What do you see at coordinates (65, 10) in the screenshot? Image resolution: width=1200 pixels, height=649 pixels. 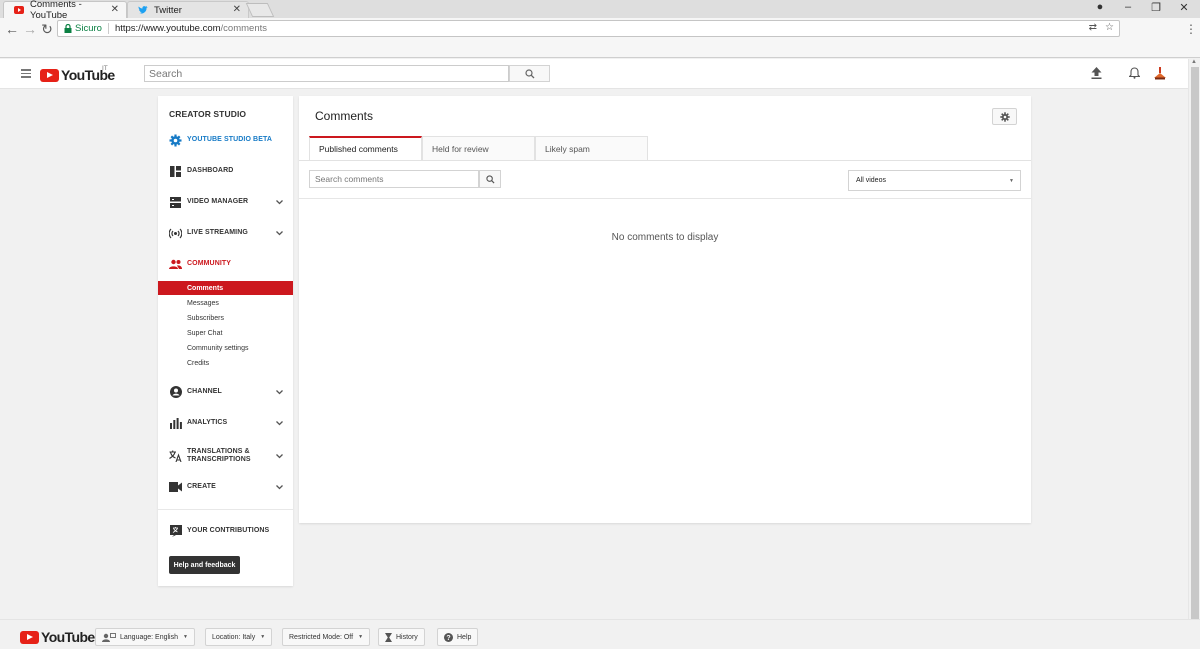 I see `browser-tab-comments: Comments - YouTube ✕` at bounding box center [65, 10].